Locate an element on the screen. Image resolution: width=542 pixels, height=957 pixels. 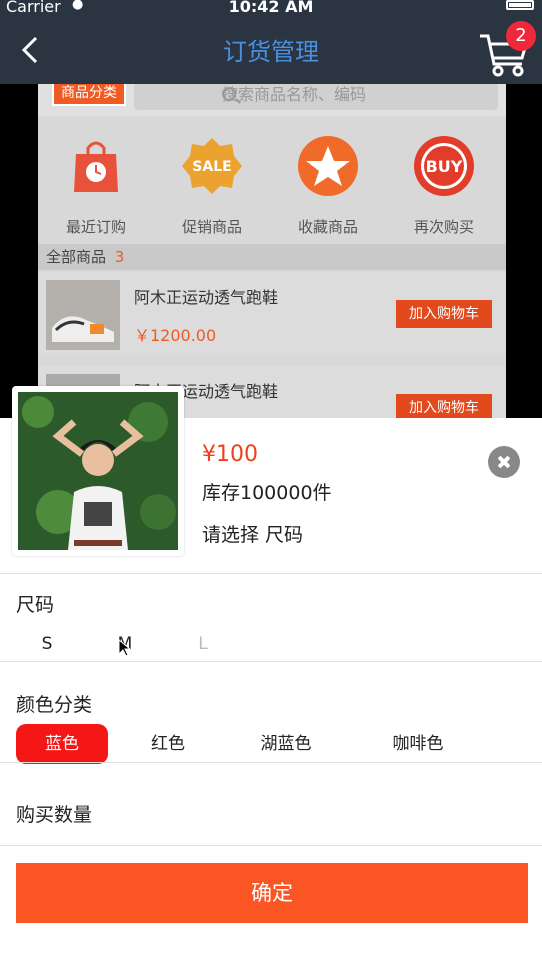
add-to-cart-button: 加入购物车 is located at coordinates (444, 314).